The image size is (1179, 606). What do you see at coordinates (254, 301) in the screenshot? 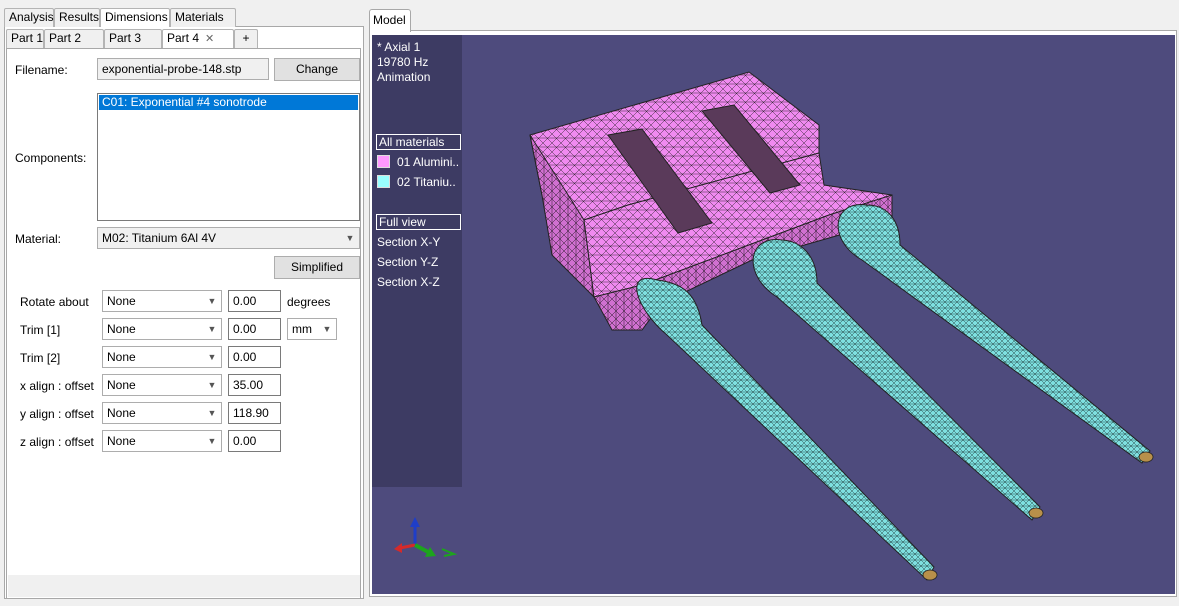
I see `rotate-about-input: 0.00` at bounding box center [254, 301].